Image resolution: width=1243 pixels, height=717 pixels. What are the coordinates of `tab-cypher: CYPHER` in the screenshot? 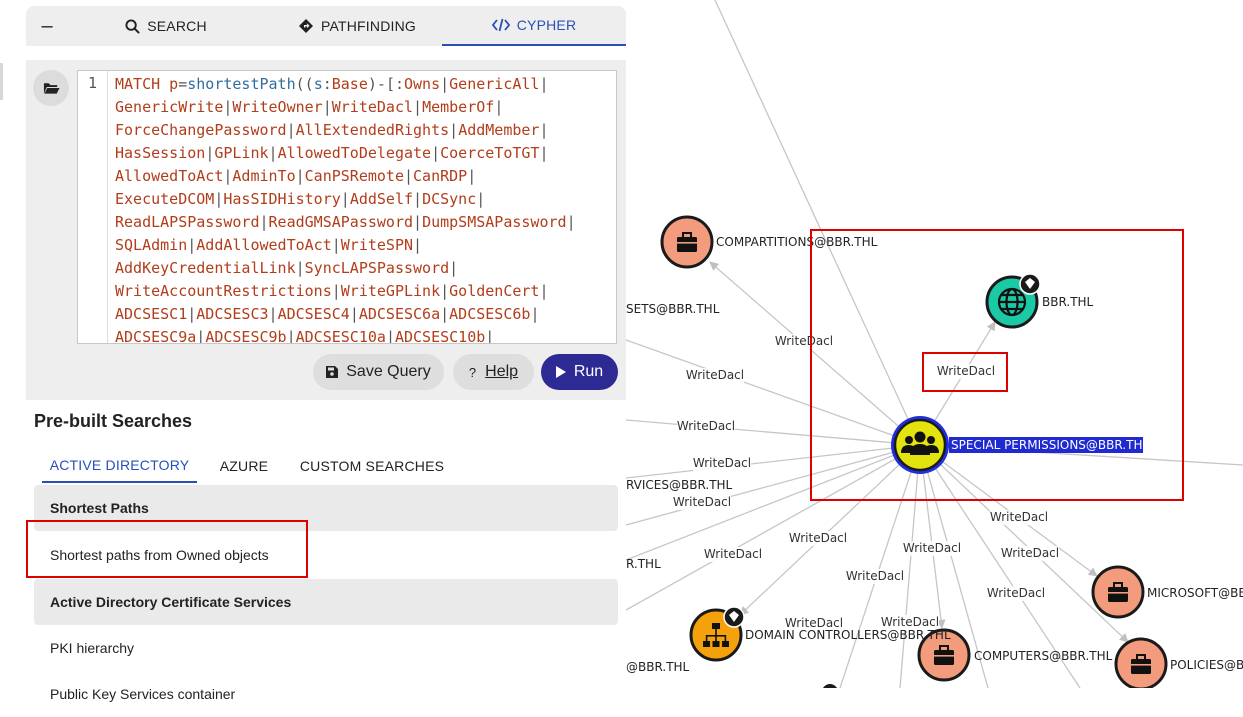 It's located at (534, 26).